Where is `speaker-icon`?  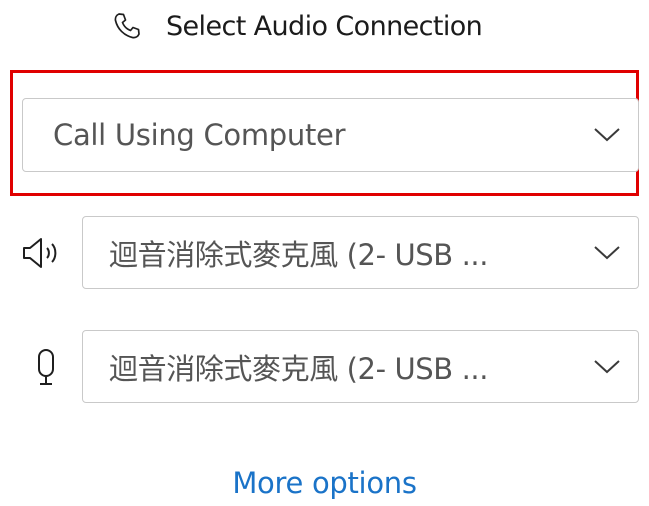 speaker-icon is located at coordinates (43, 253).